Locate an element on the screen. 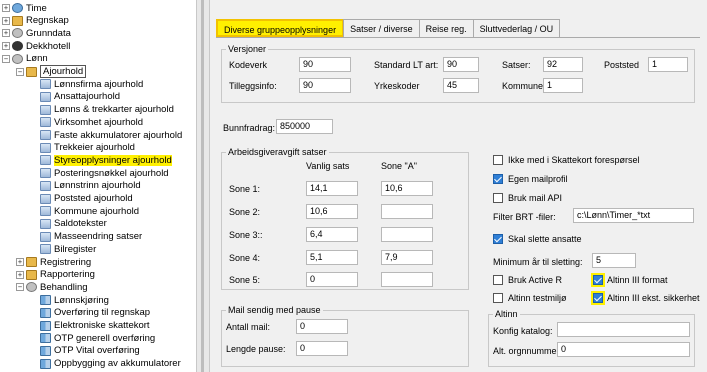 The image size is (707, 372). altinn3-sikkerhet-checkbox is located at coordinates (598, 298).